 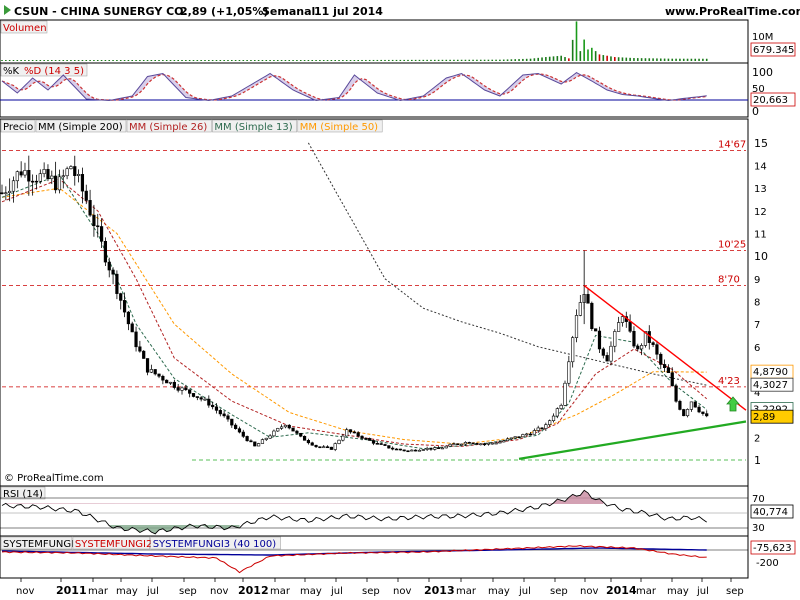 What do you see at coordinates (374, 41) in the screenshot?
I see `volume-panel` at bounding box center [374, 41].